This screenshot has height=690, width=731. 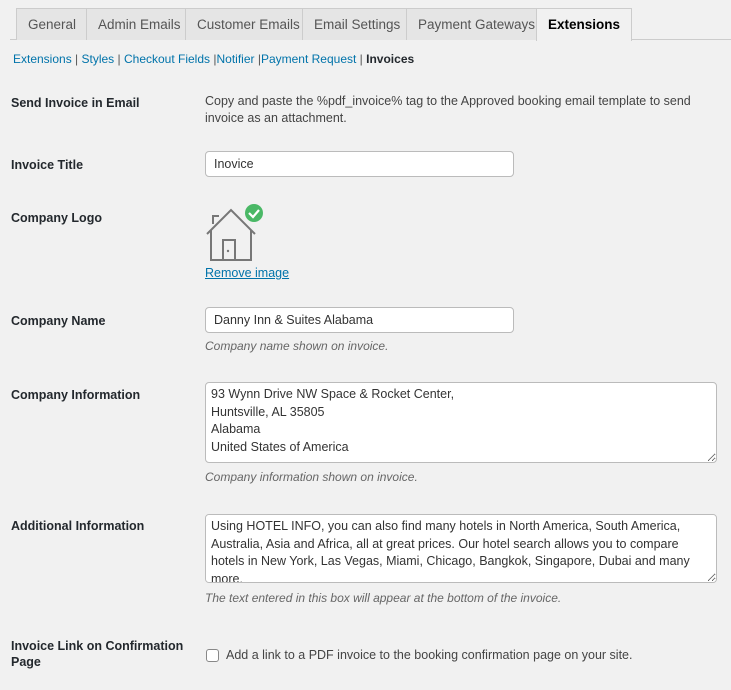 I want to click on tab-customer-emails: Customer Emails, so click(x=248, y=24).